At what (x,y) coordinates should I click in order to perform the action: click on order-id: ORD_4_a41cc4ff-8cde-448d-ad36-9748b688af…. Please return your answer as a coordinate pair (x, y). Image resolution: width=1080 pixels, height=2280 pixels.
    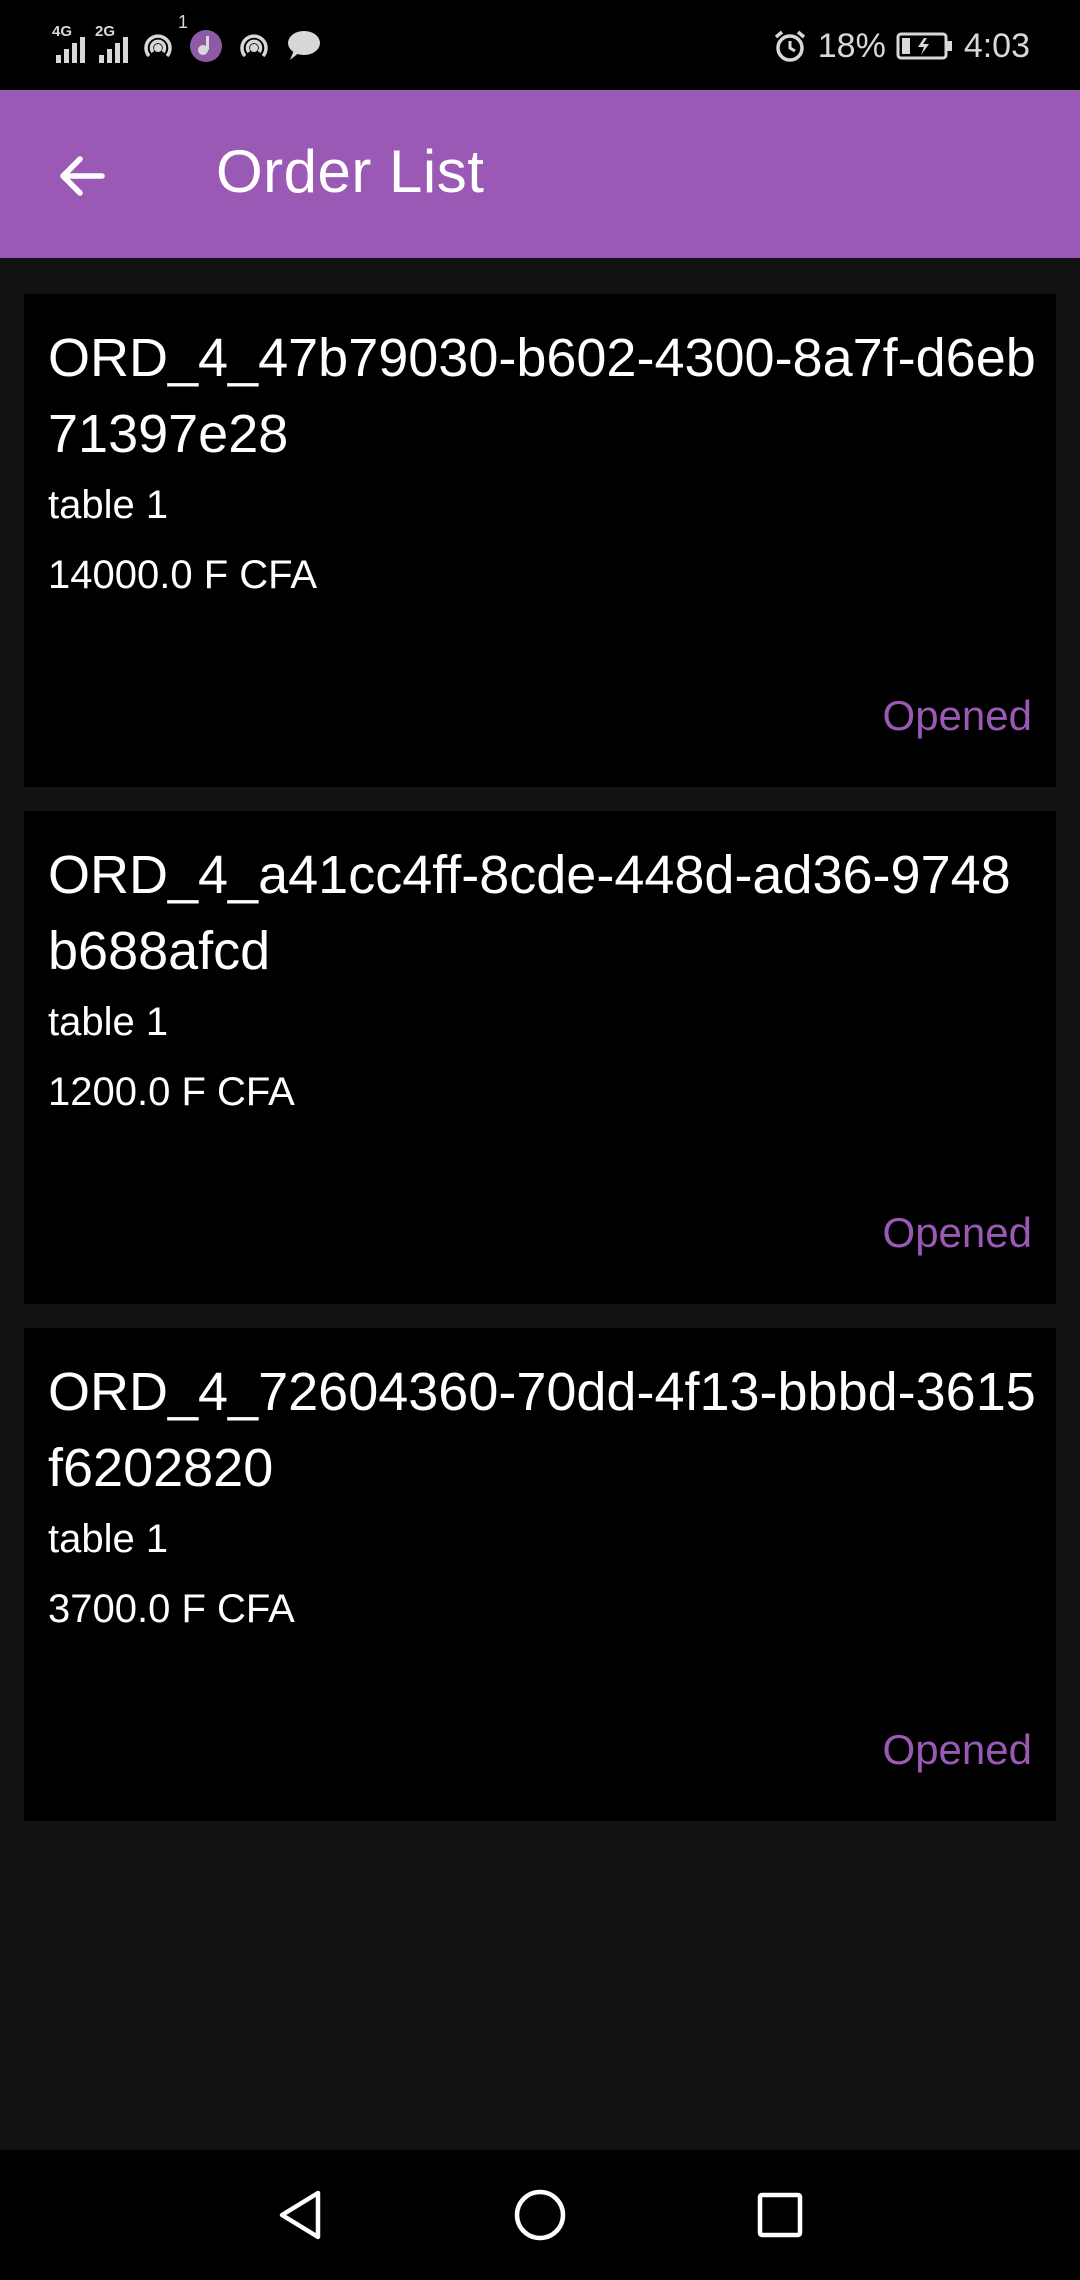
    Looking at the image, I should click on (529, 913).